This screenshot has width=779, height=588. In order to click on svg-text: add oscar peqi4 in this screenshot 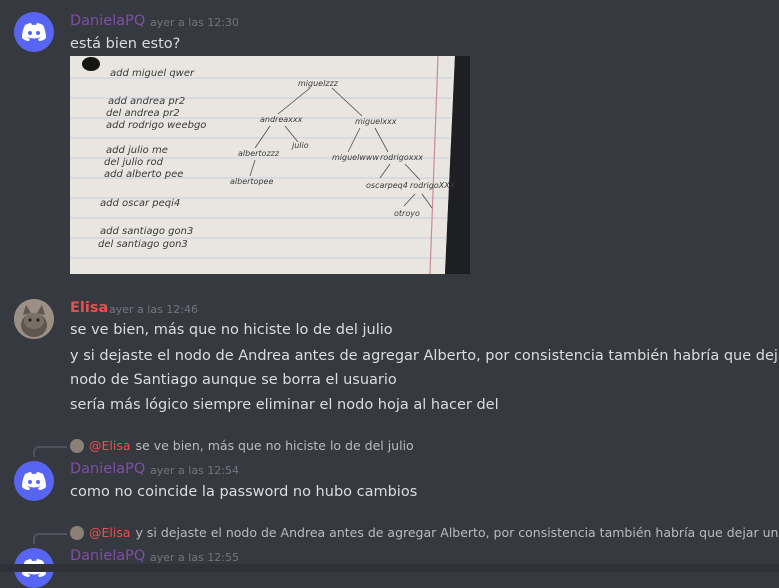, I will do `click(140, 203)`.